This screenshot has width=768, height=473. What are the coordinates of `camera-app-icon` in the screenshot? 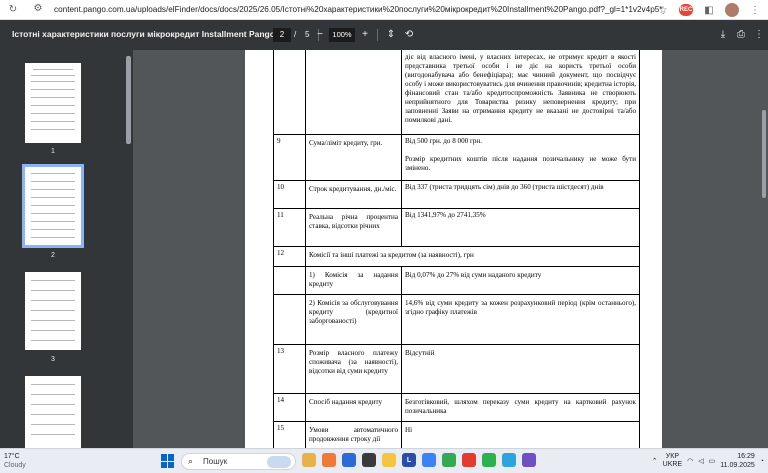 It's located at (369, 460).